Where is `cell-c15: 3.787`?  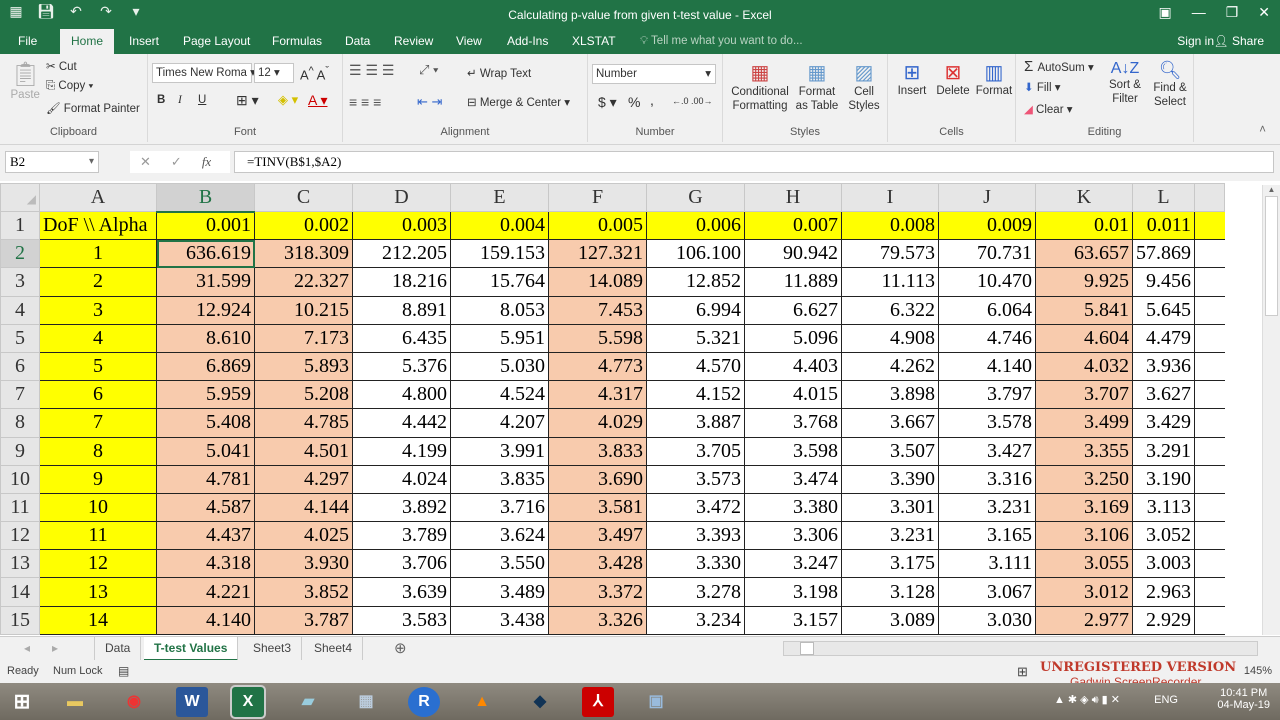 cell-c15: 3.787 is located at coordinates (303, 620).